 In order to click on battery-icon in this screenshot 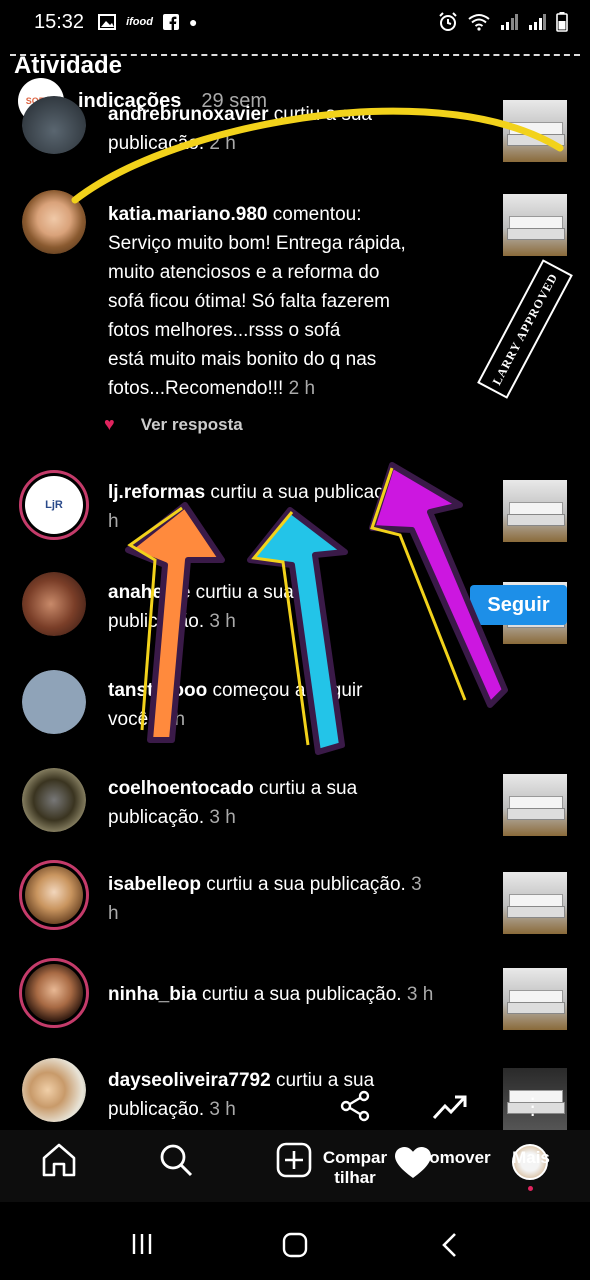, I will do `click(562, 22)`.